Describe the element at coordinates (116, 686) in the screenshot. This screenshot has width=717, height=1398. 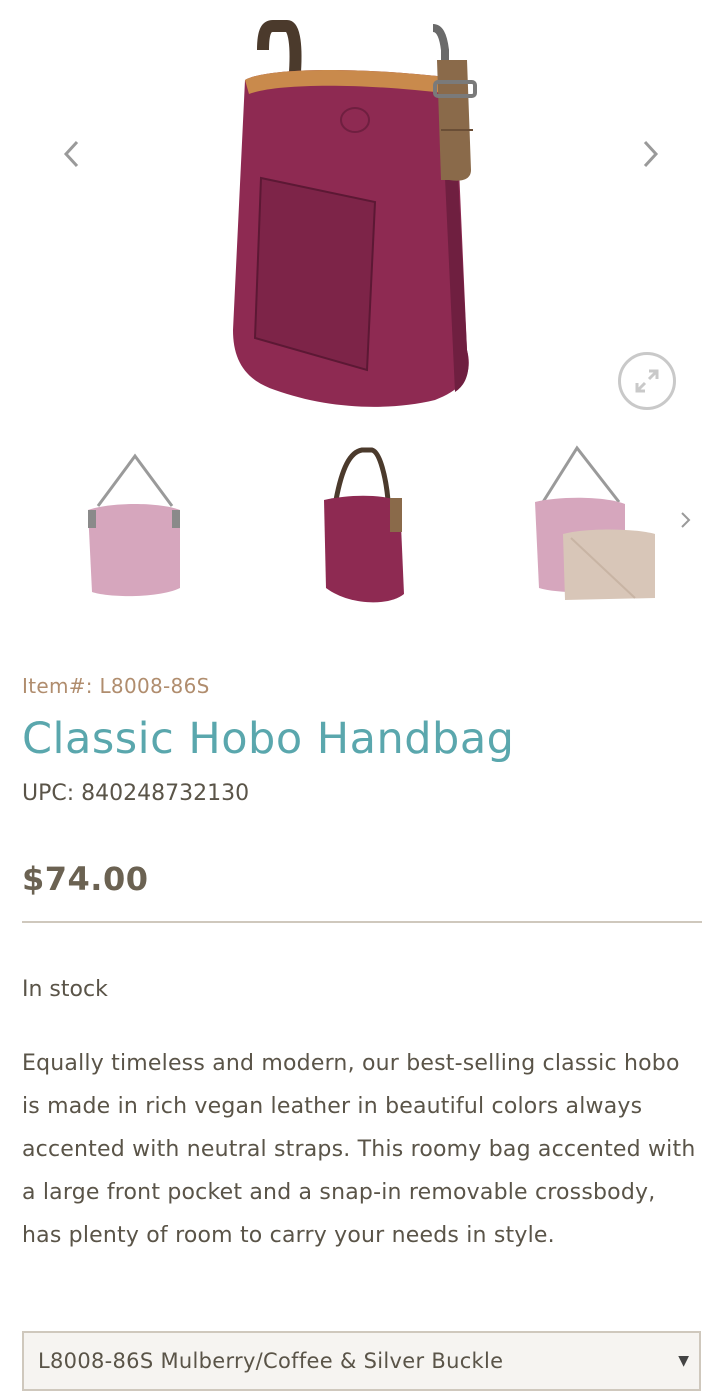
I see `item-number: Item#: L8008-86S` at that location.